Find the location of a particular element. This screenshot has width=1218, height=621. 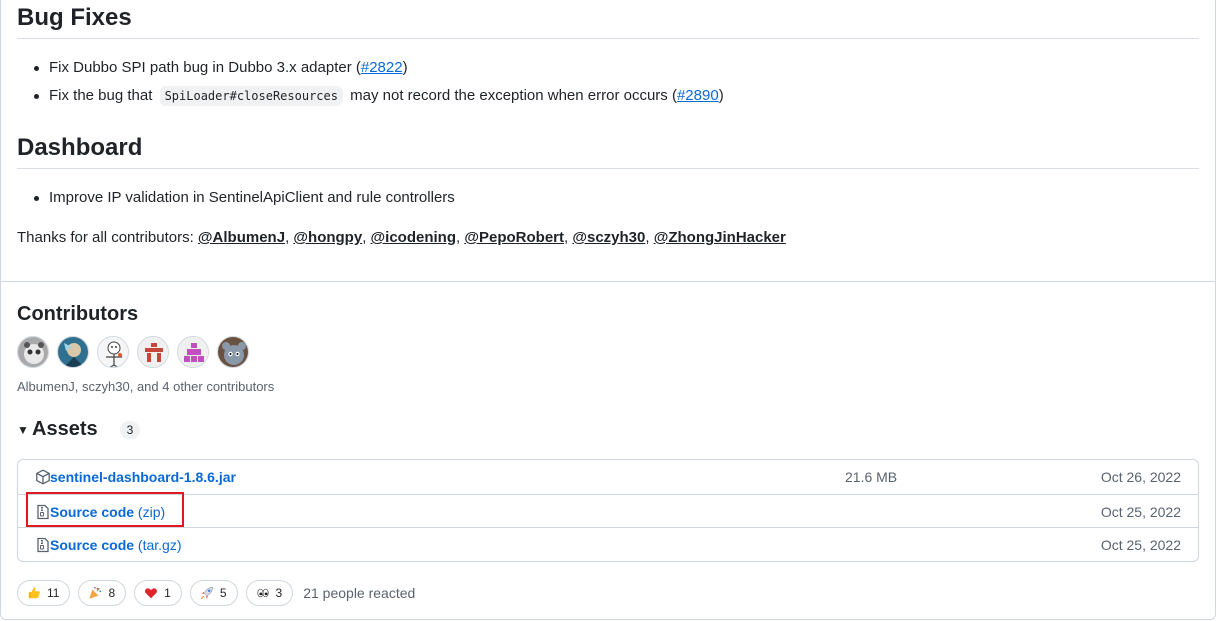

contributor-link: @PepoRobert is located at coordinates (514, 237).